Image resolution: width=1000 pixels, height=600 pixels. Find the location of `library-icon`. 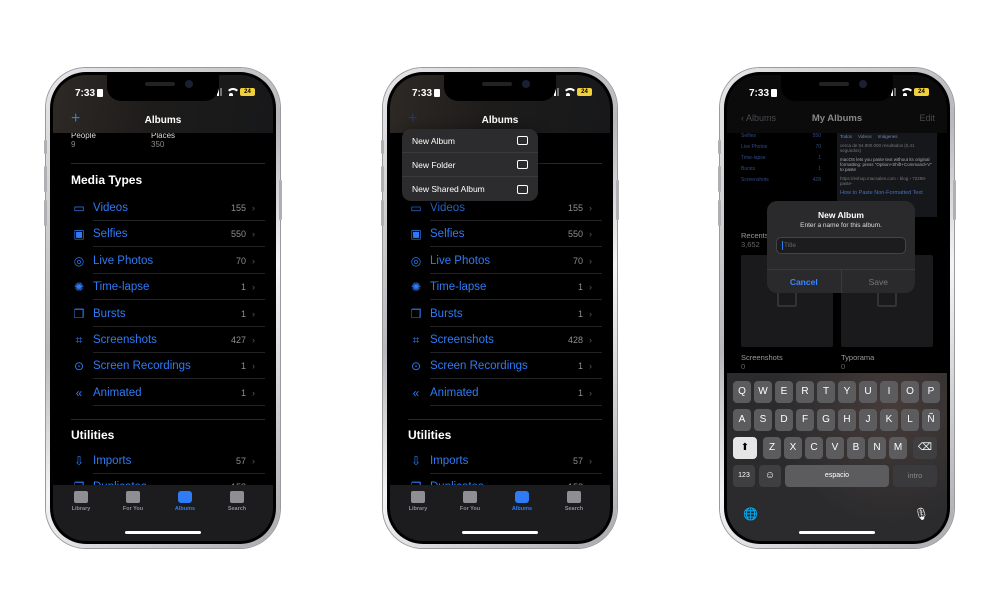

library-icon is located at coordinates (81, 497).